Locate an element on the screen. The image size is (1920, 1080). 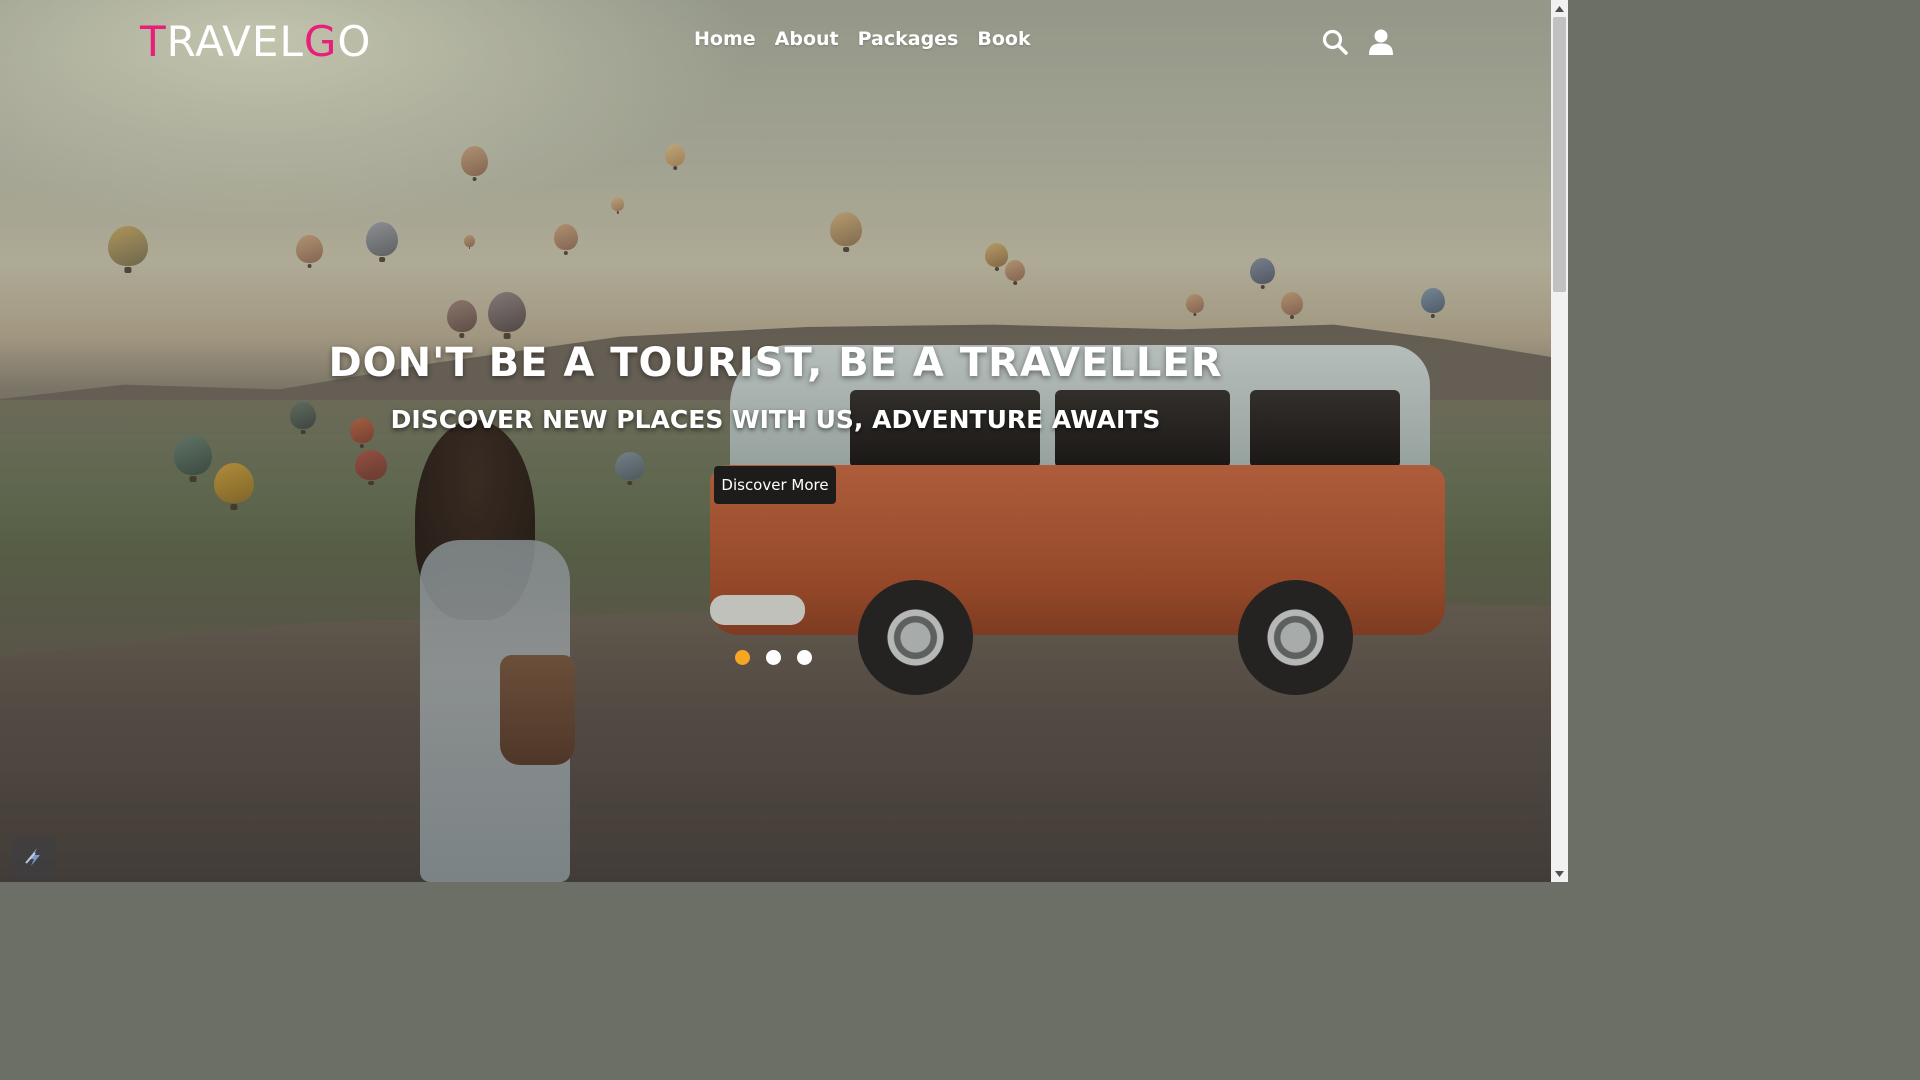
floating-widget-button is located at coordinates (34, 857).